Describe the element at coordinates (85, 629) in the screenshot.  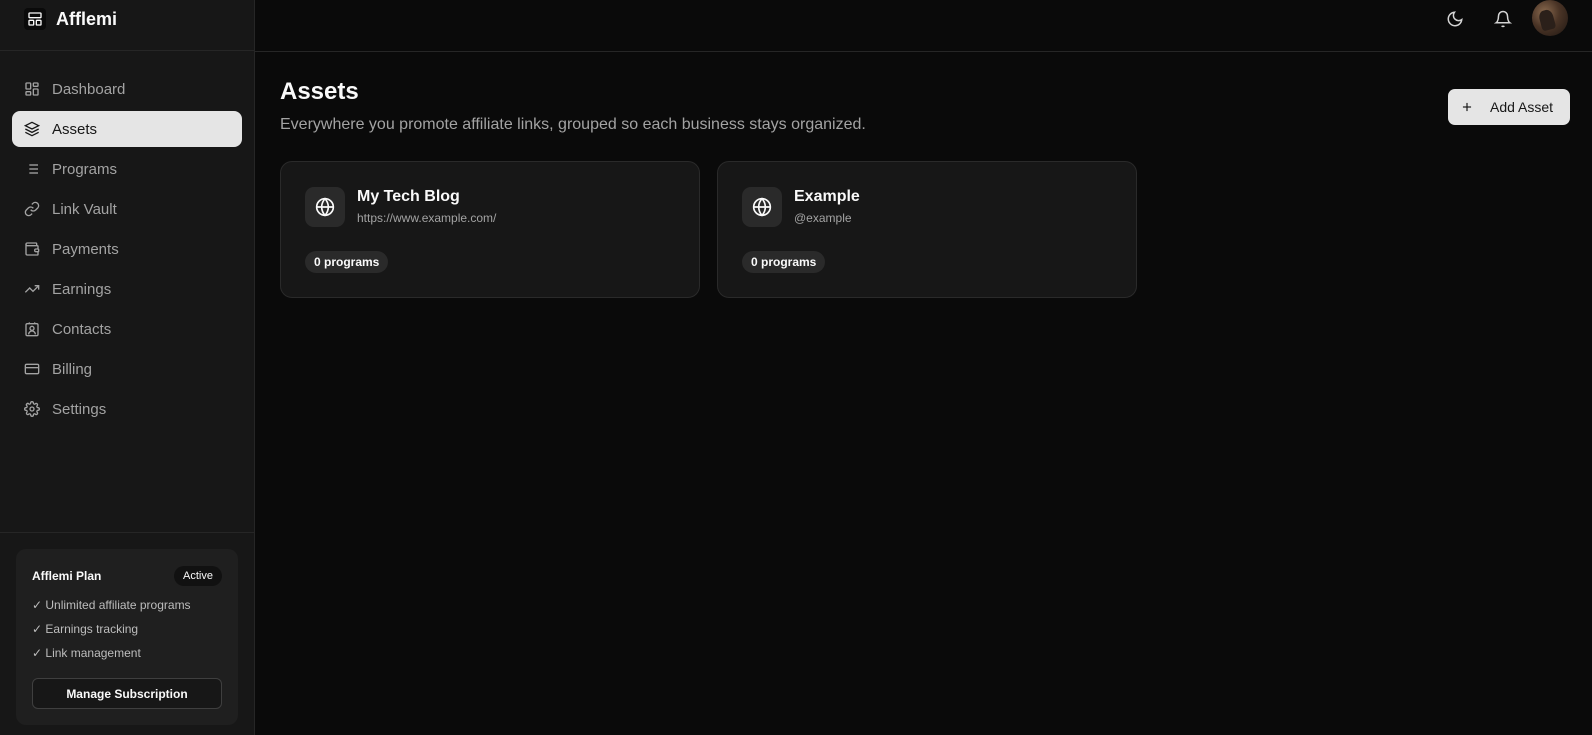
I see `plan-feature: ✓ Earnings tracking` at that location.